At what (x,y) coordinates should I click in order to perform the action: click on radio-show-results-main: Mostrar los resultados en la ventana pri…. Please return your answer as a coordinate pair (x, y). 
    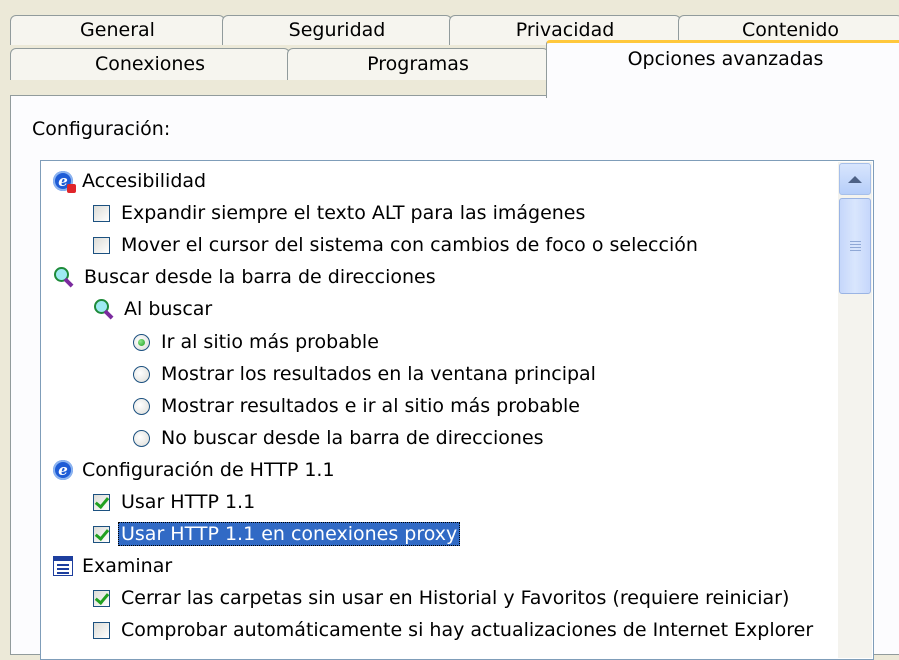
    Looking at the image, I should click on (366, 374).